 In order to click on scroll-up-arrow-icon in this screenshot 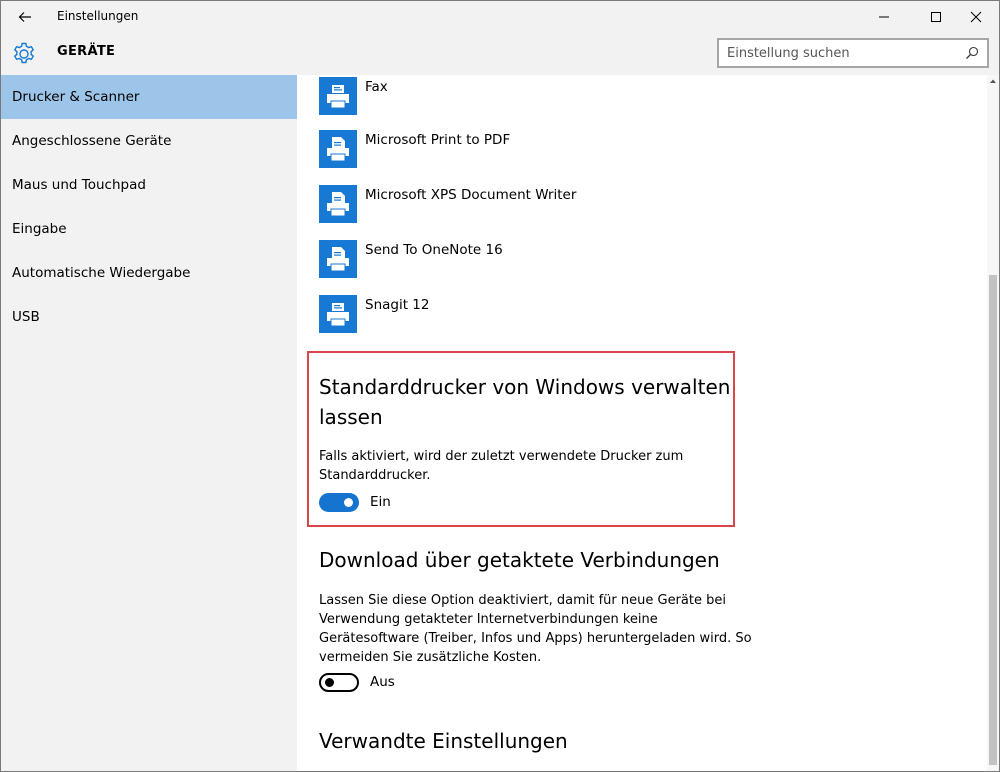, I will do `click(993, 81)`.